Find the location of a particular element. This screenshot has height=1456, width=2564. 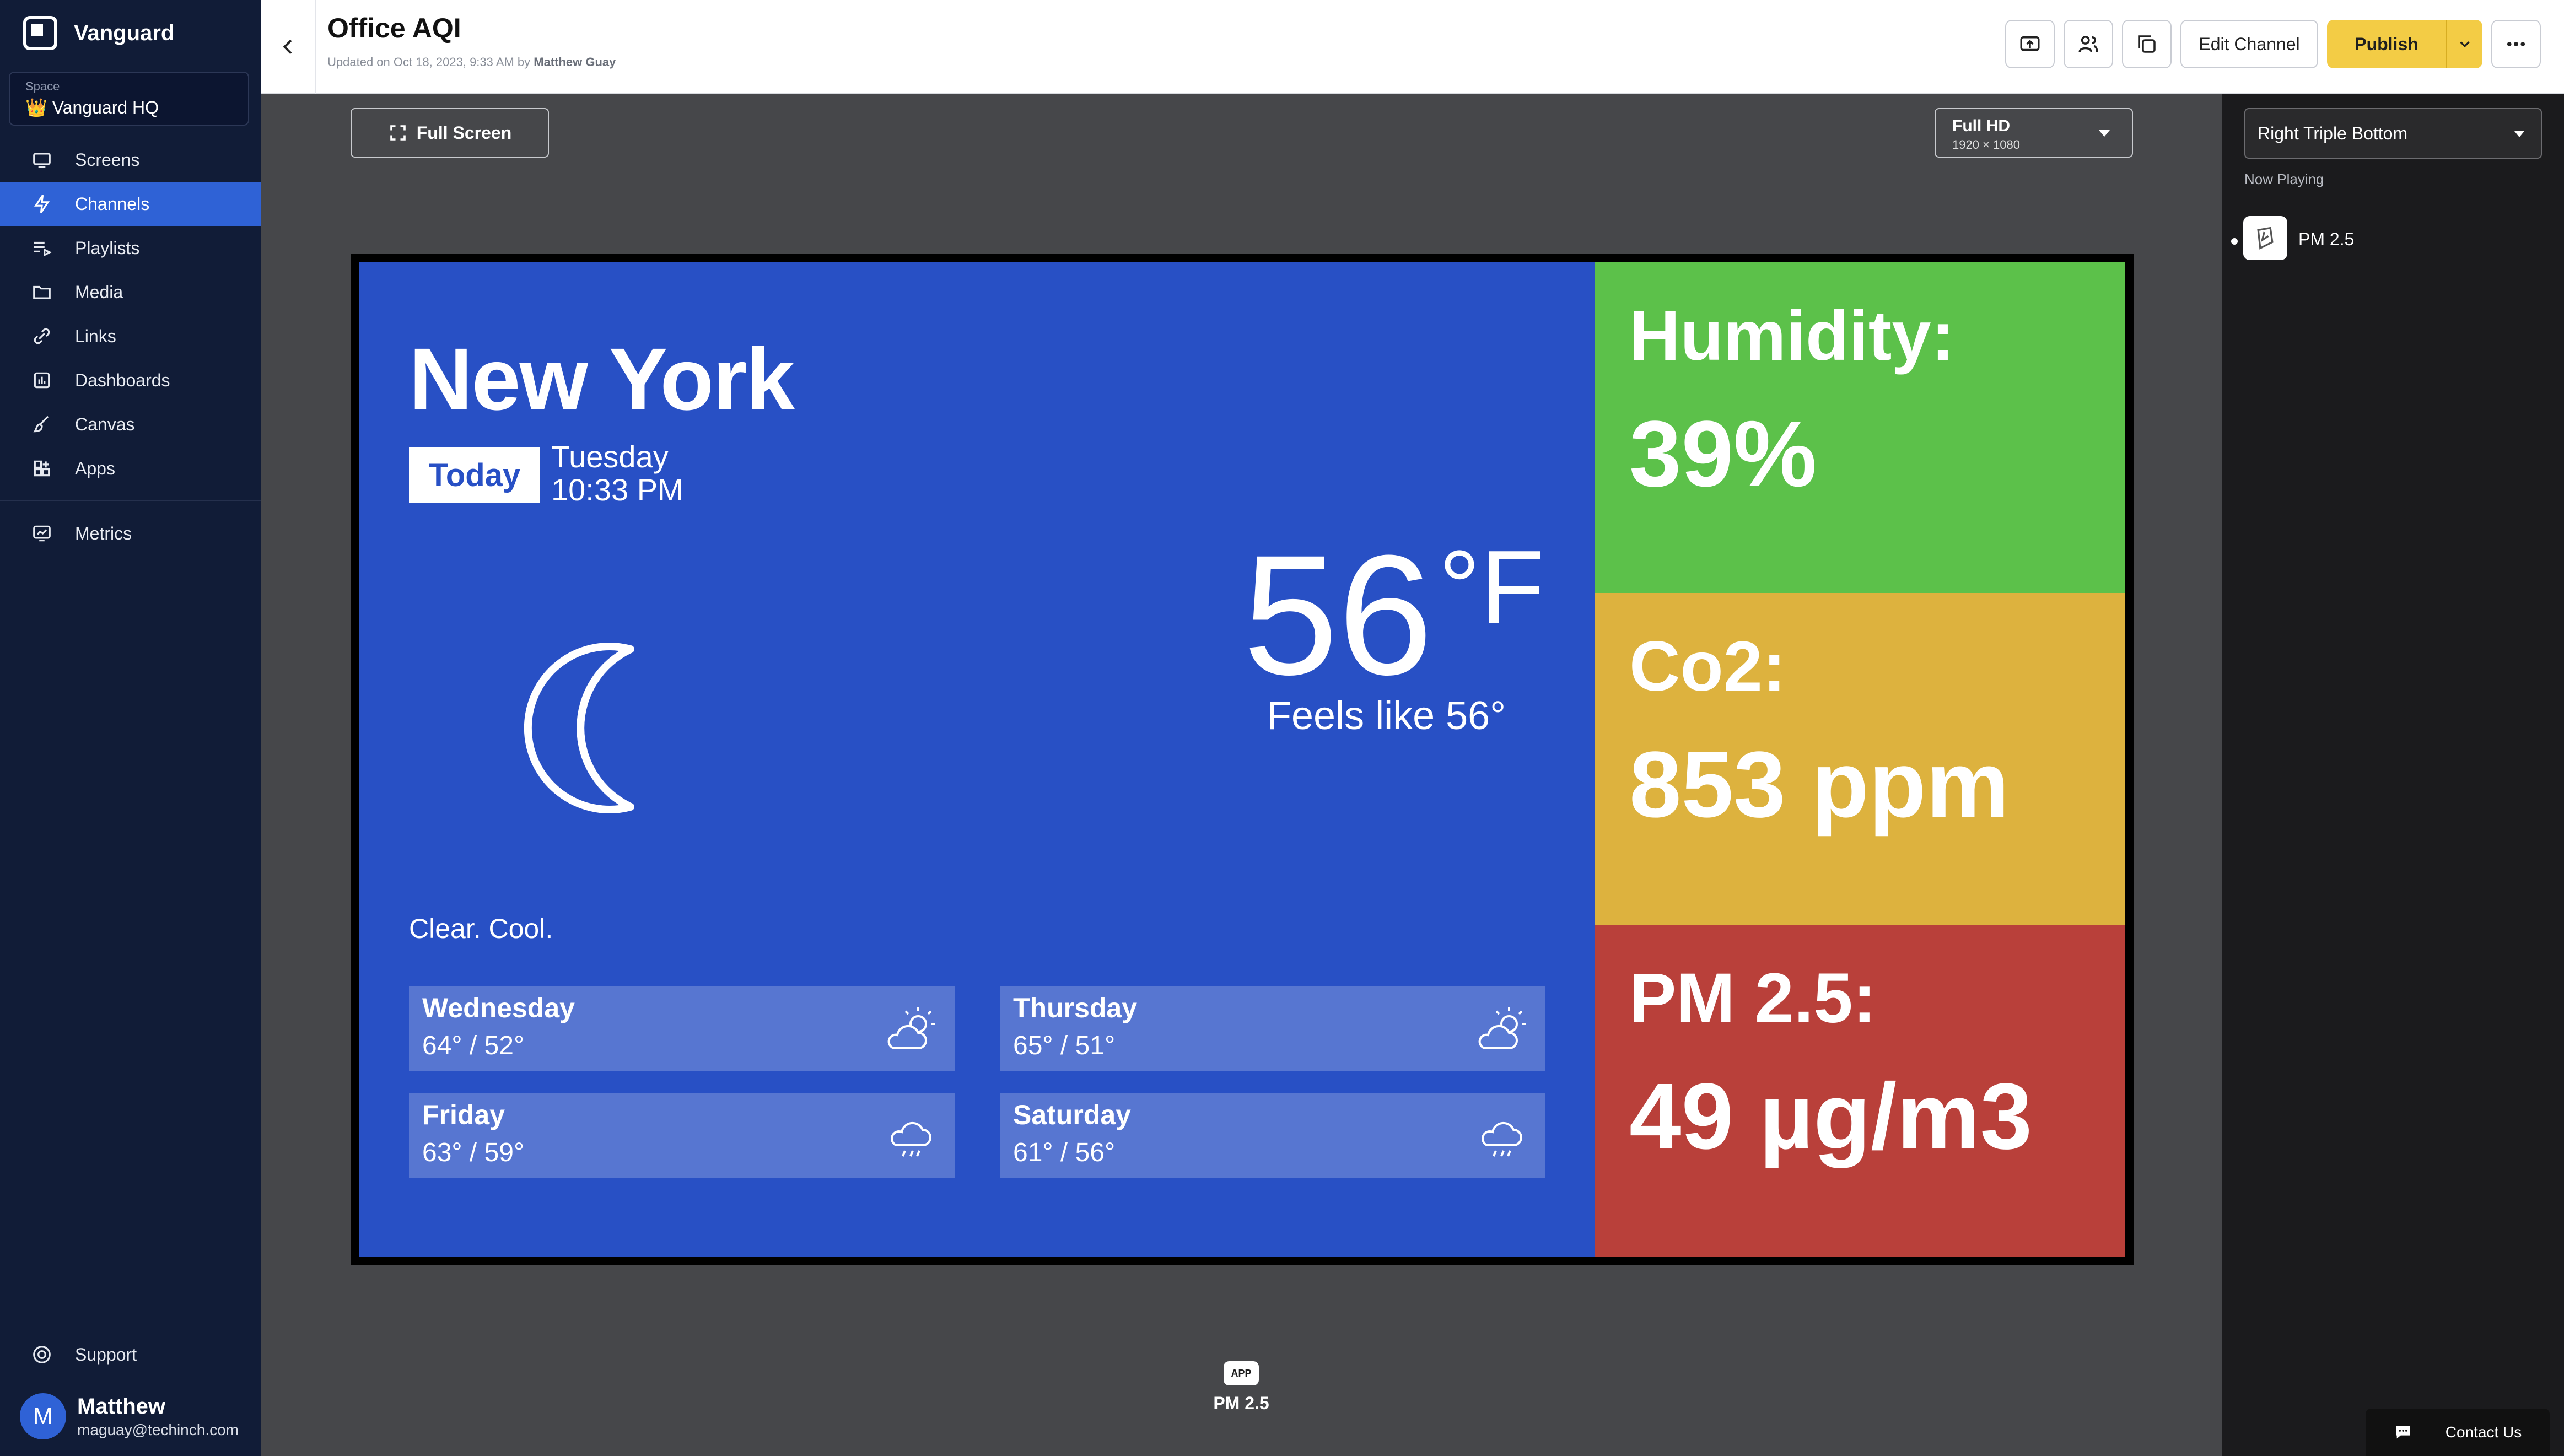

vanguard-logo-icon is located at coordinates (40, 33).